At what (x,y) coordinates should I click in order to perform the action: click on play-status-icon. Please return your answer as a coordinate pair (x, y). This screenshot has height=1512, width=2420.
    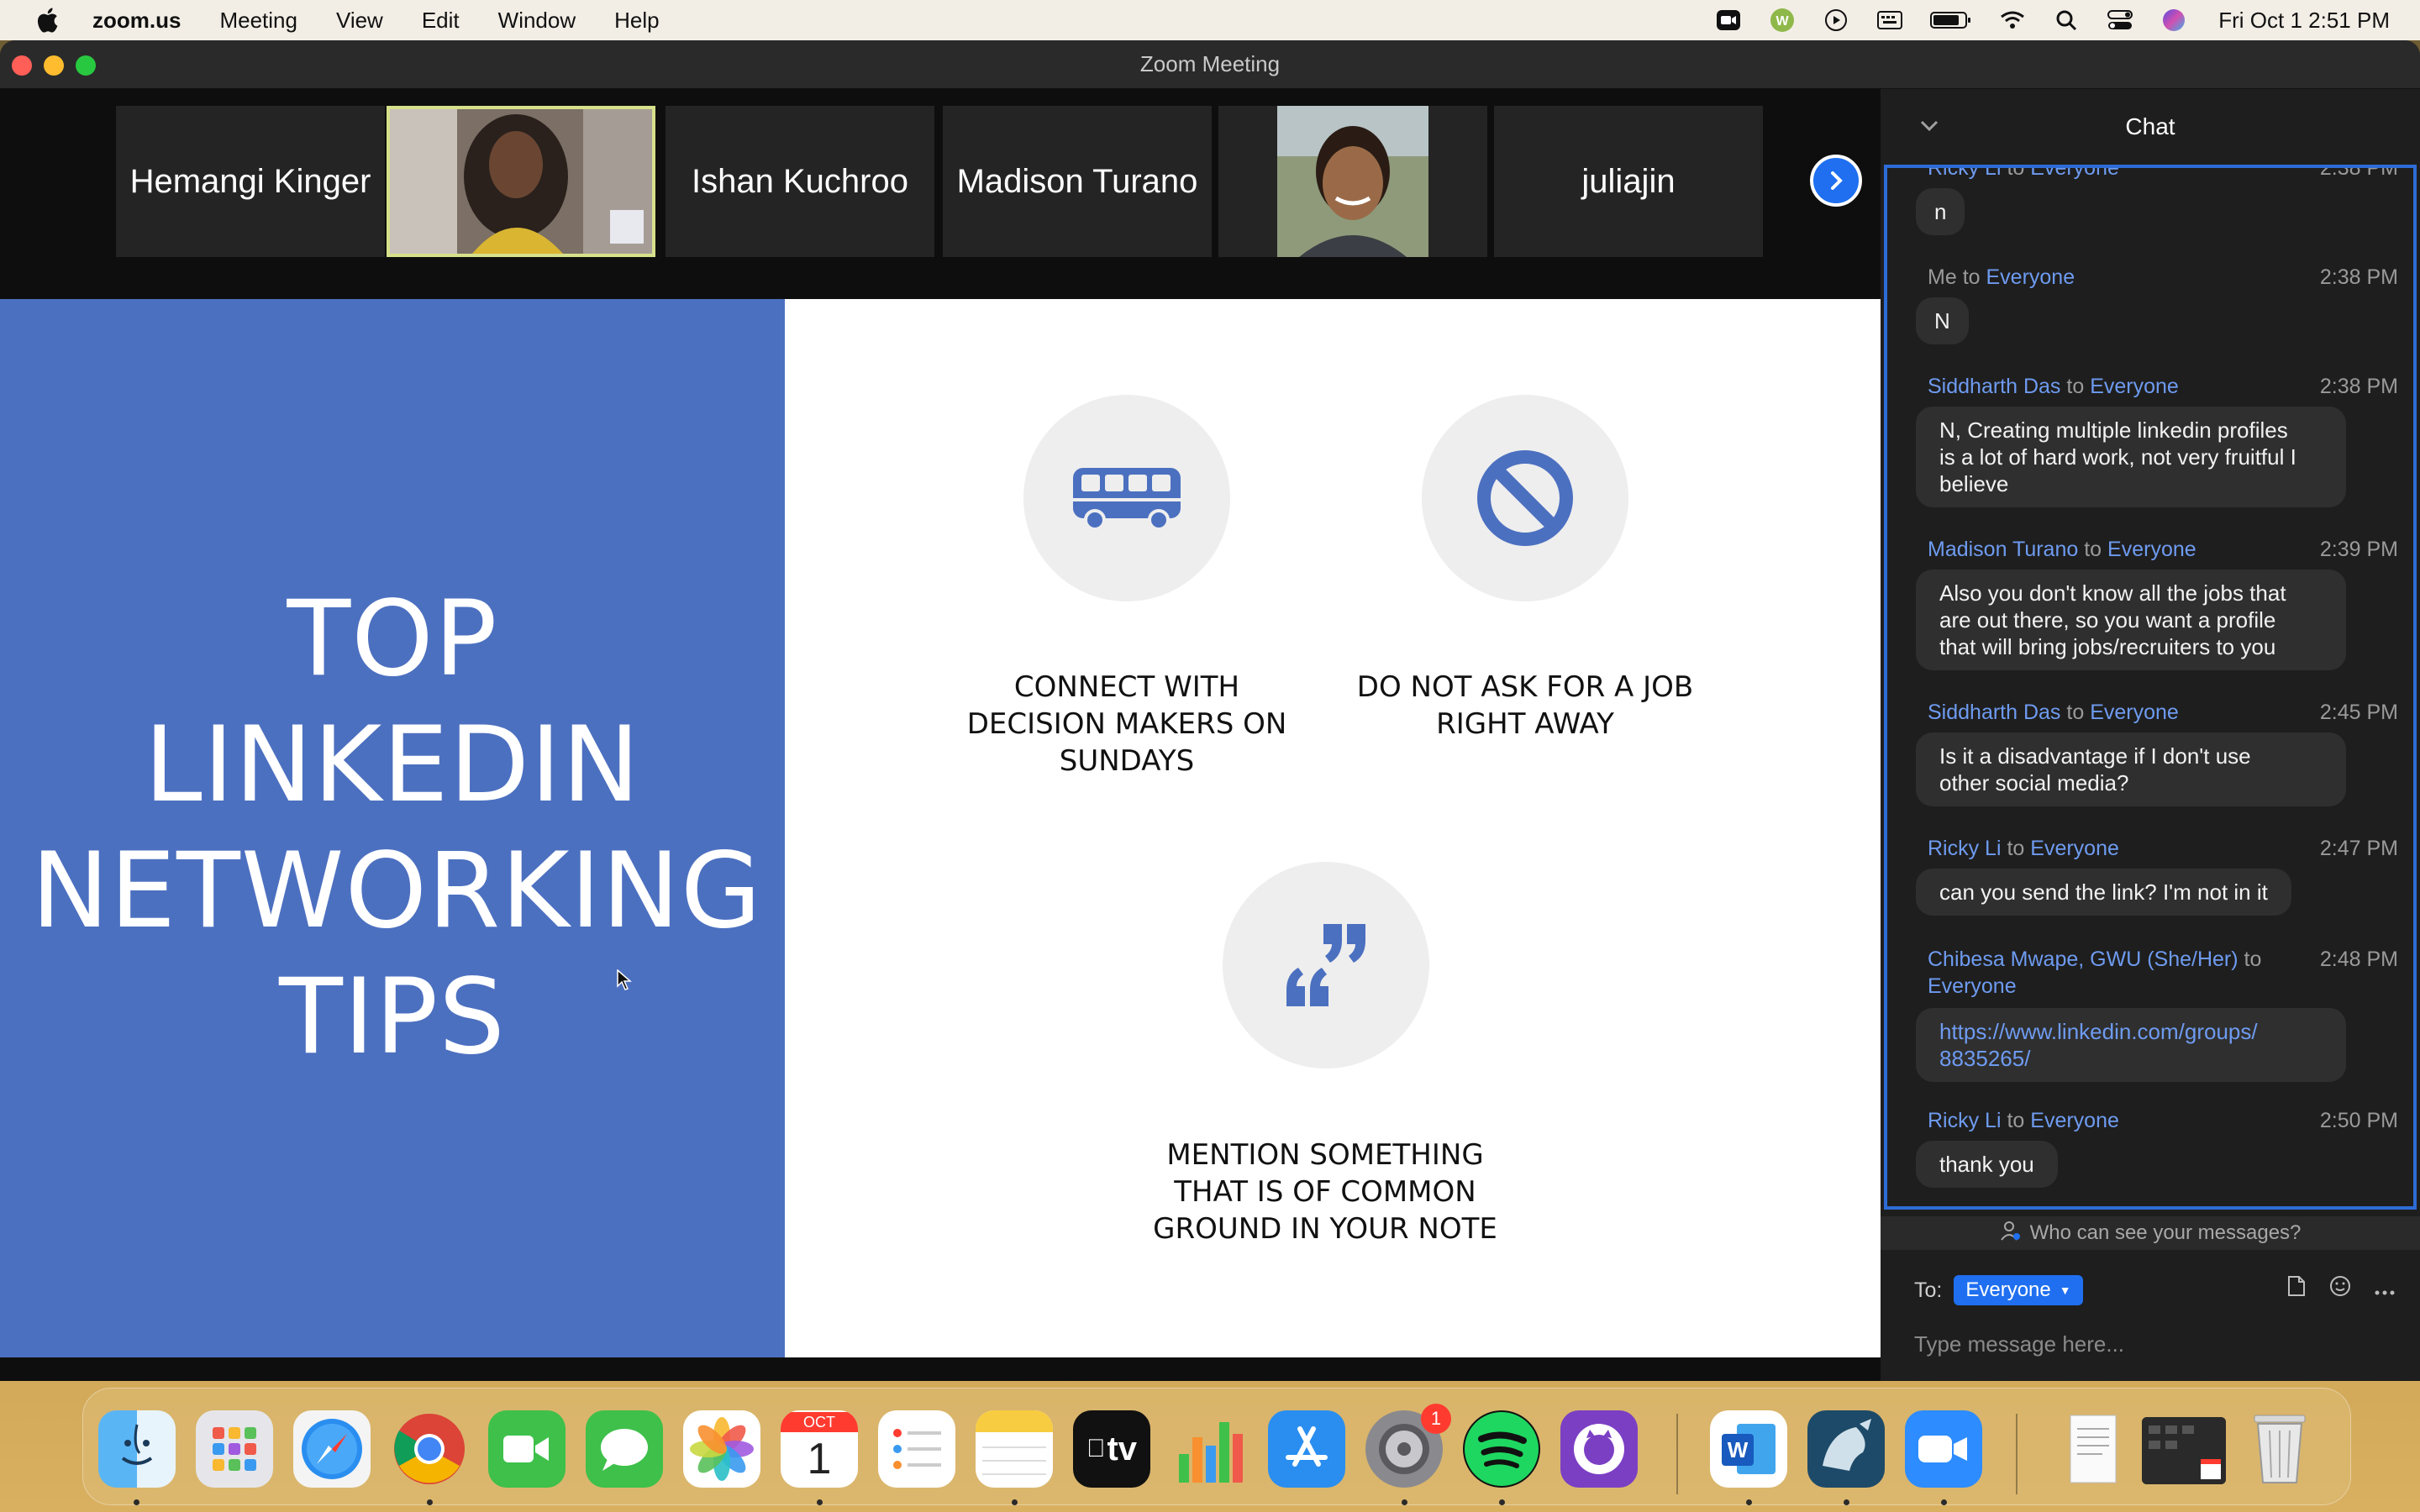
    Looking at the image, I should click on (1836, 20).